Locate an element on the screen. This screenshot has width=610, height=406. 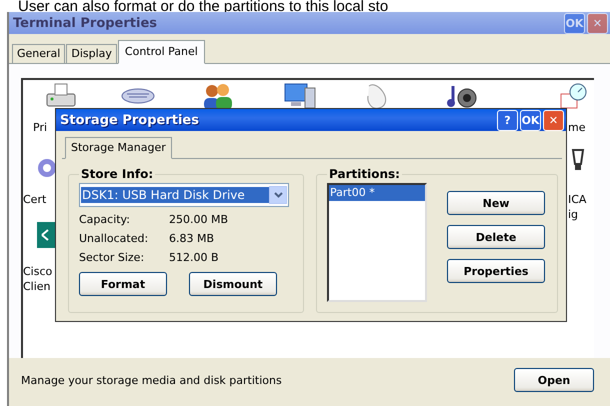
open-button: Open is located at coordinates (554, 380).